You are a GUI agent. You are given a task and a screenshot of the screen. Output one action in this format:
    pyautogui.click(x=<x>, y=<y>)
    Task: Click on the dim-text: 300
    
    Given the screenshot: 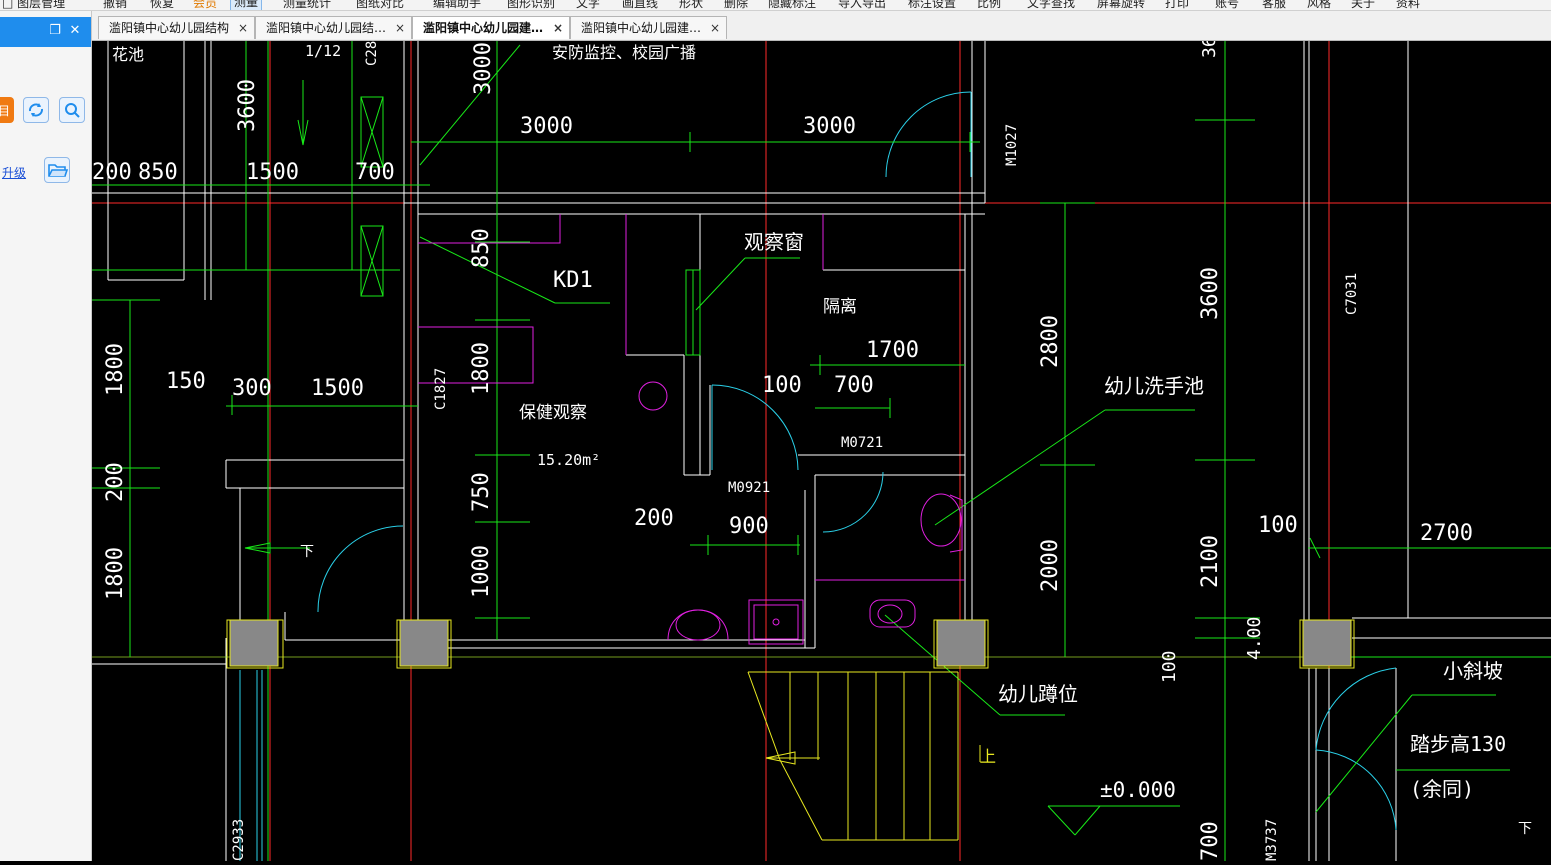 What is the action you would take?
    pyautogui.click(x=252, y=388)
    